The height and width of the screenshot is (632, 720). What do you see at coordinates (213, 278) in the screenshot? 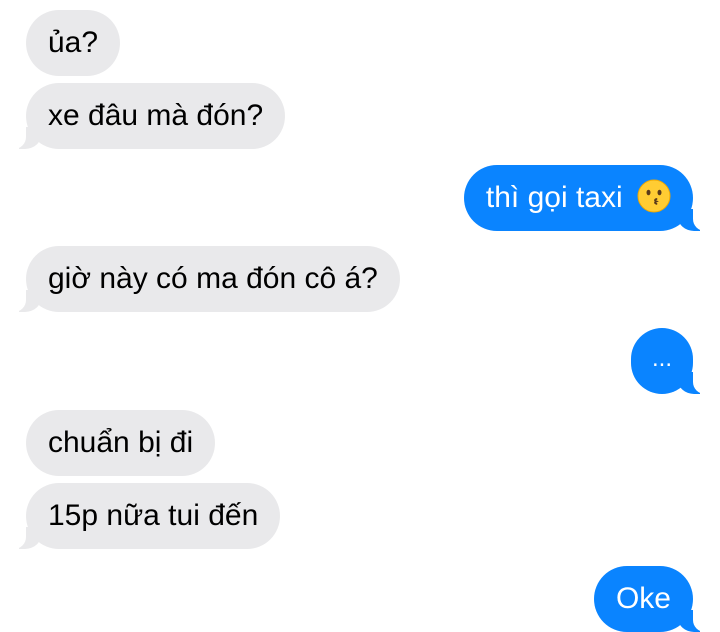
I see `message-text: giờ này có ma đón cô á?` at bounding box center [213, 278].